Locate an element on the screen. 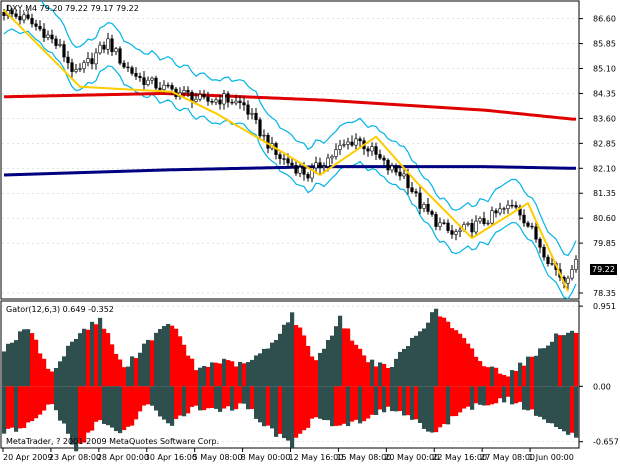  price-tick-label: 81.35 is located at coordinates (604, 193).